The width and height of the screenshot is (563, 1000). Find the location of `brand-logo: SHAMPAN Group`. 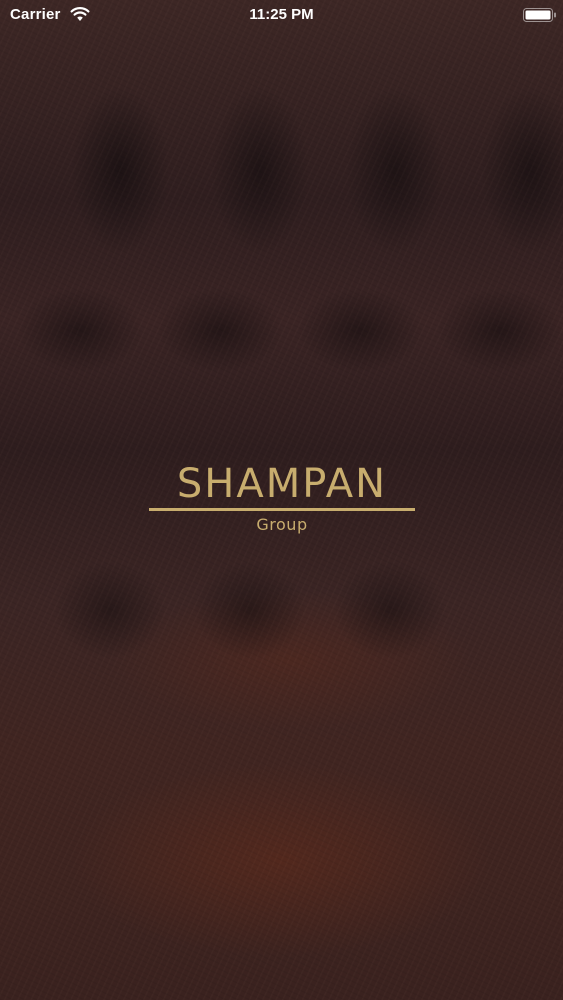

brand-logo: SHAMPAN Group is located at coordinates (282, 496).